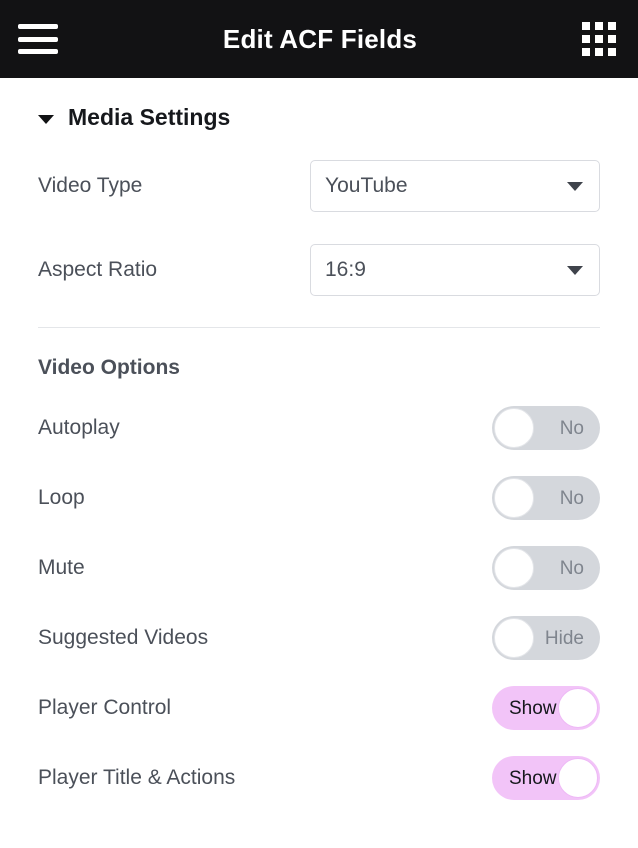 The image size is (638, 848). Describe the element at coordinates (571, 498) in the screenshot. I see `toggle-state-loop: No` at that location.